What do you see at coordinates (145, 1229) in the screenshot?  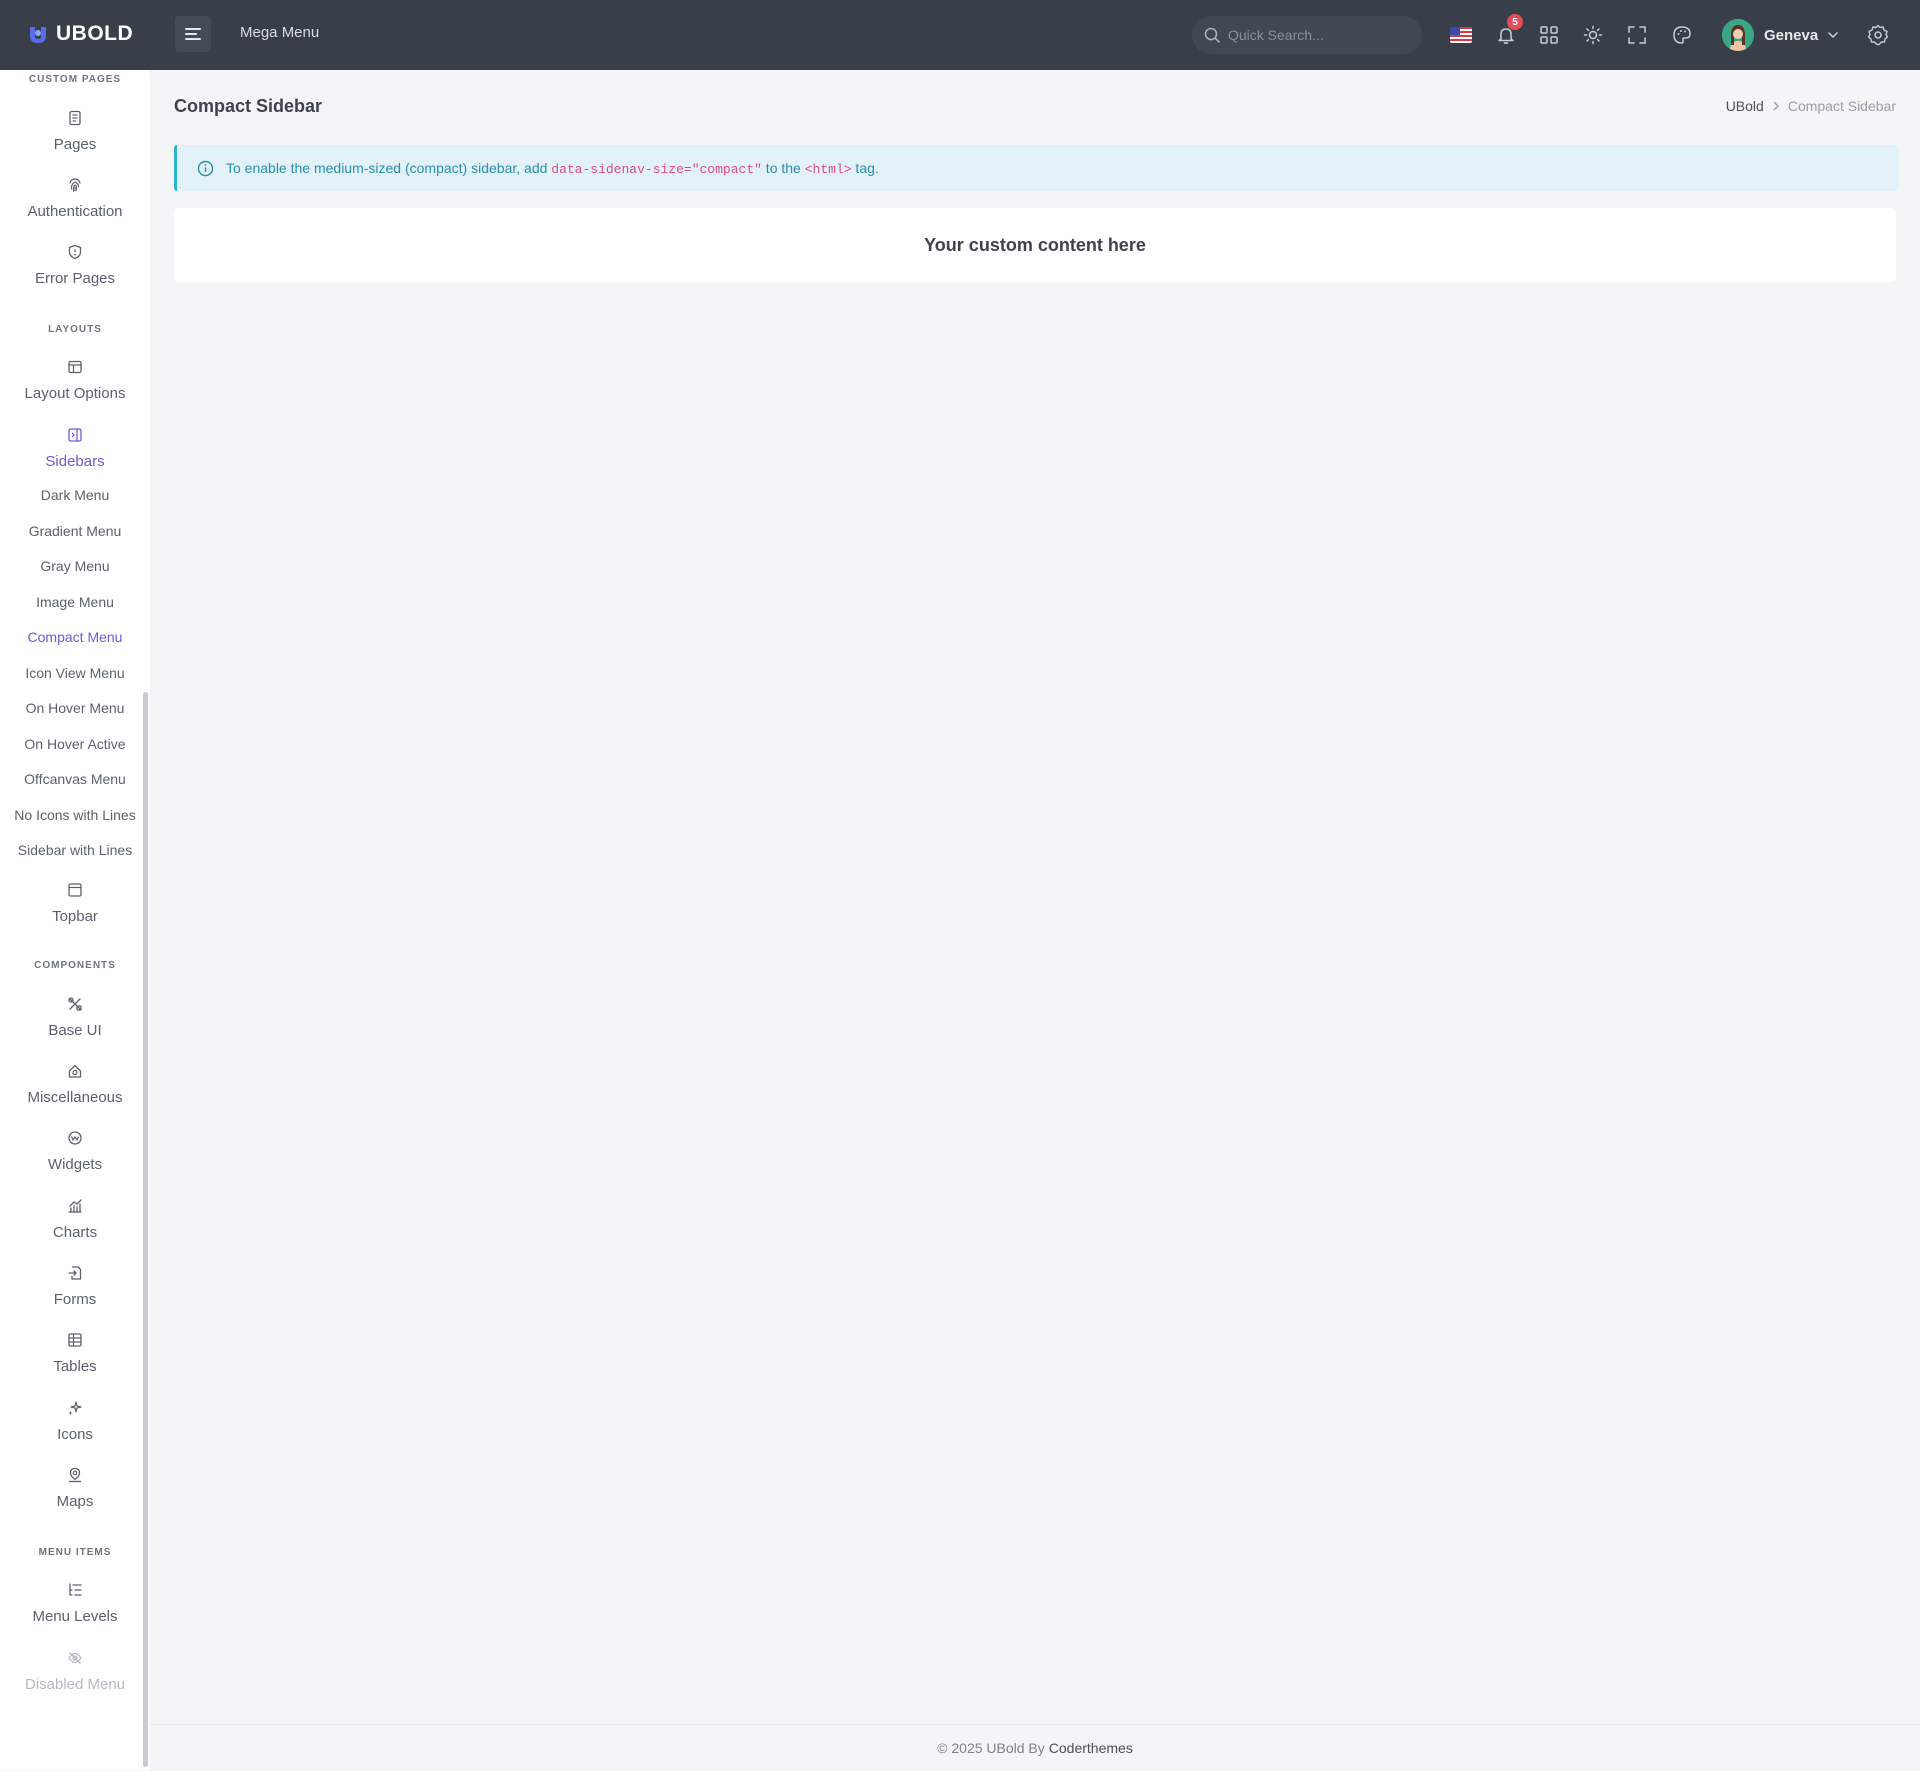 I see `sidebar-scrollbar` at bounding box center [145, 1229].